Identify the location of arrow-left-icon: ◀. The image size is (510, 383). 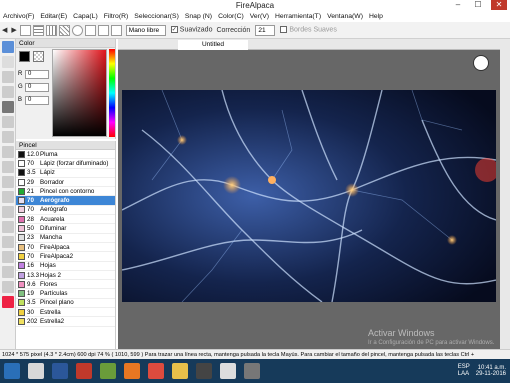
(4, 30).